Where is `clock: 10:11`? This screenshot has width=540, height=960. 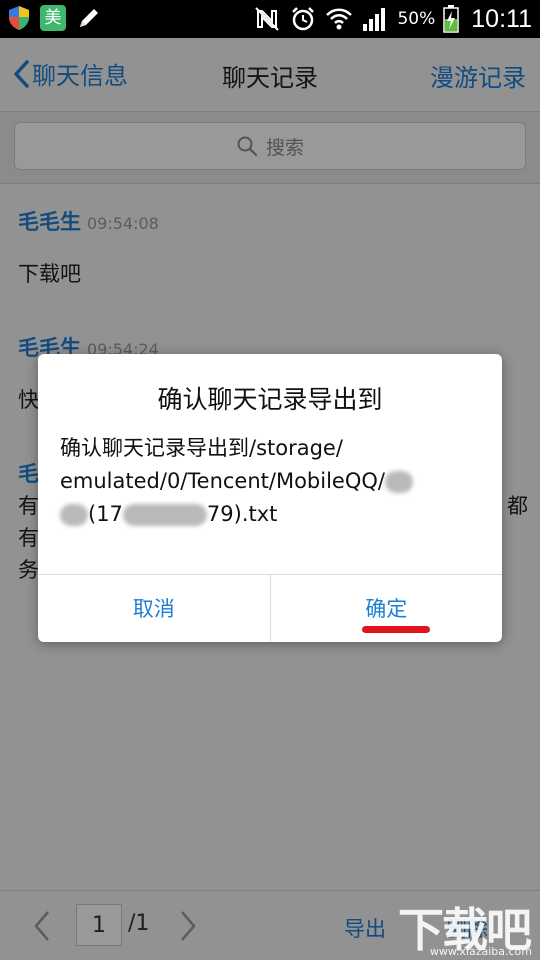 clock: 10:11 is located at coordinates (501, 18).